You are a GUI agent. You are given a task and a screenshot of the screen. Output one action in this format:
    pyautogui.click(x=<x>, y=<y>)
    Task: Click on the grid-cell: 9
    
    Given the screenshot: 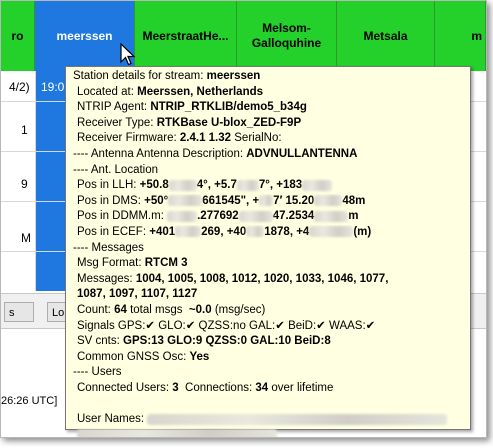 What is the action you would take?
    pyautogui.click(x=24, y=184)
    